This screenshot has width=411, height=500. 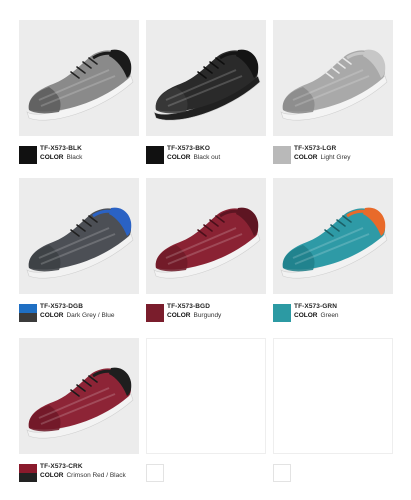 I want to click on product-code: TF-X573-CRK, so click(x=61, y=466).